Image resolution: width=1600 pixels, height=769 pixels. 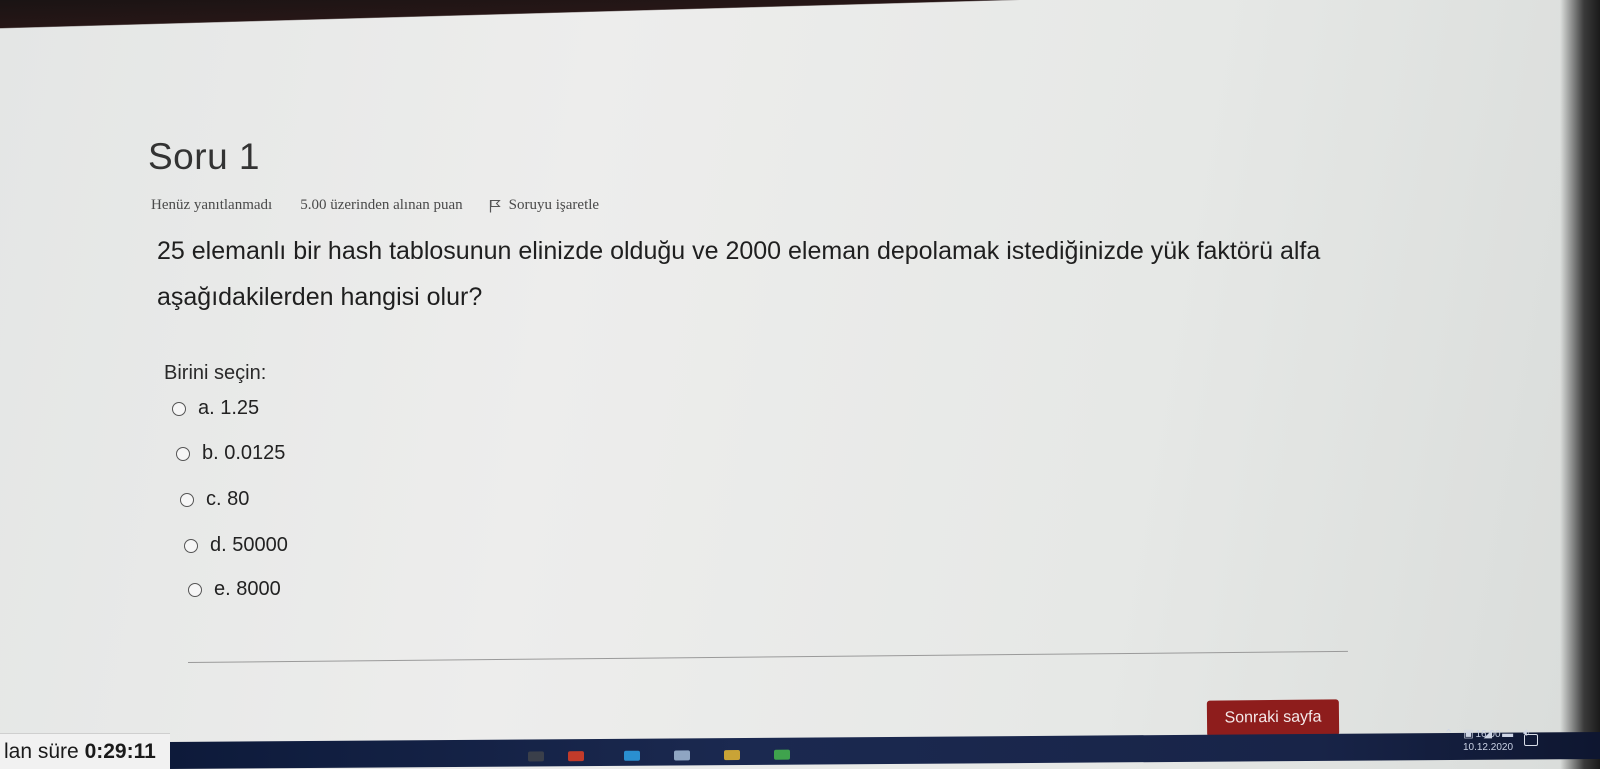 I want to click on notification-icon, so click(x=1531, y=740).